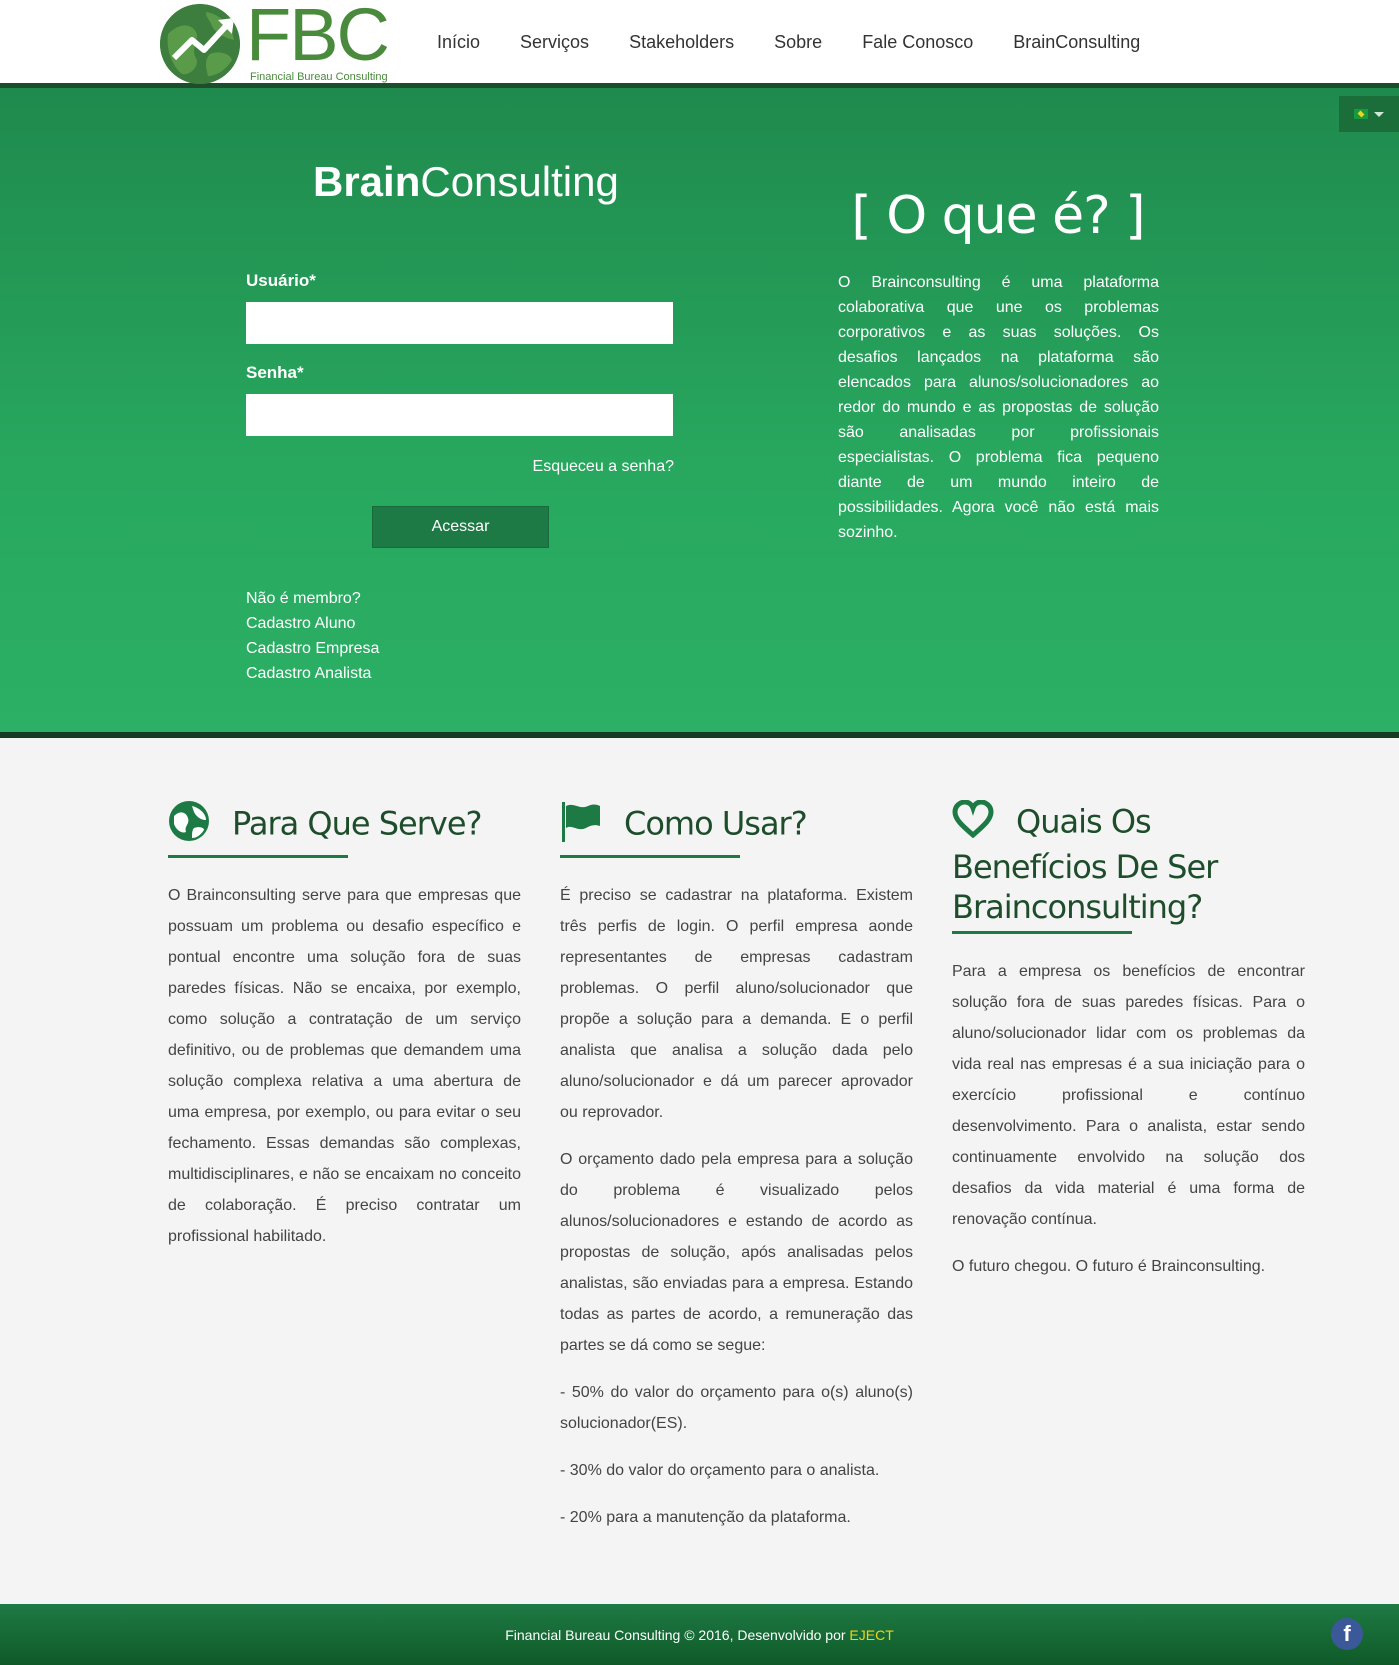 The width and height of the screenshot is (1399, 1665). What do you see at coordinates (554, 42) in the screenshot?
I see `nav-servicos: Serviços` at bounding box center [554, 42].